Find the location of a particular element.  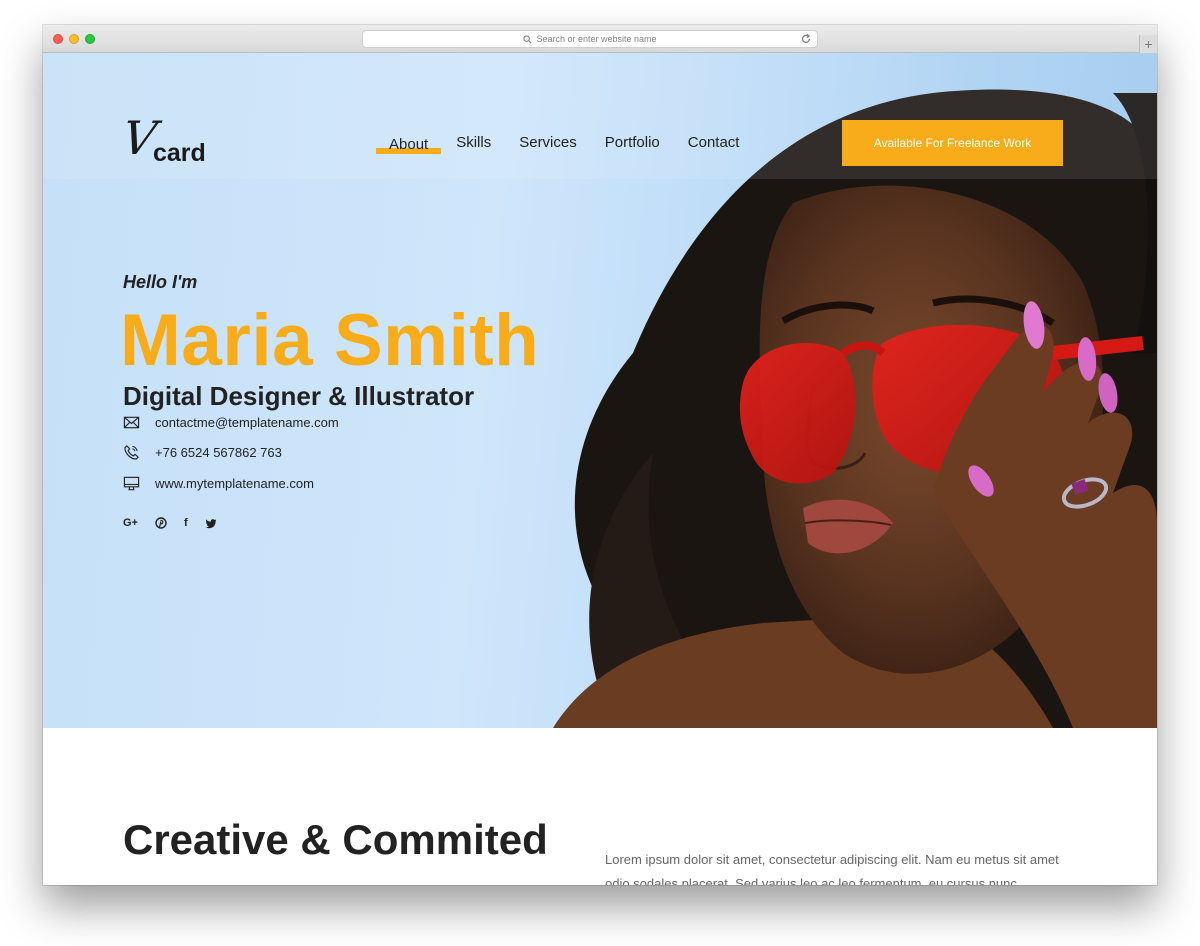

phone-icon is located at coordinates (131, 452).